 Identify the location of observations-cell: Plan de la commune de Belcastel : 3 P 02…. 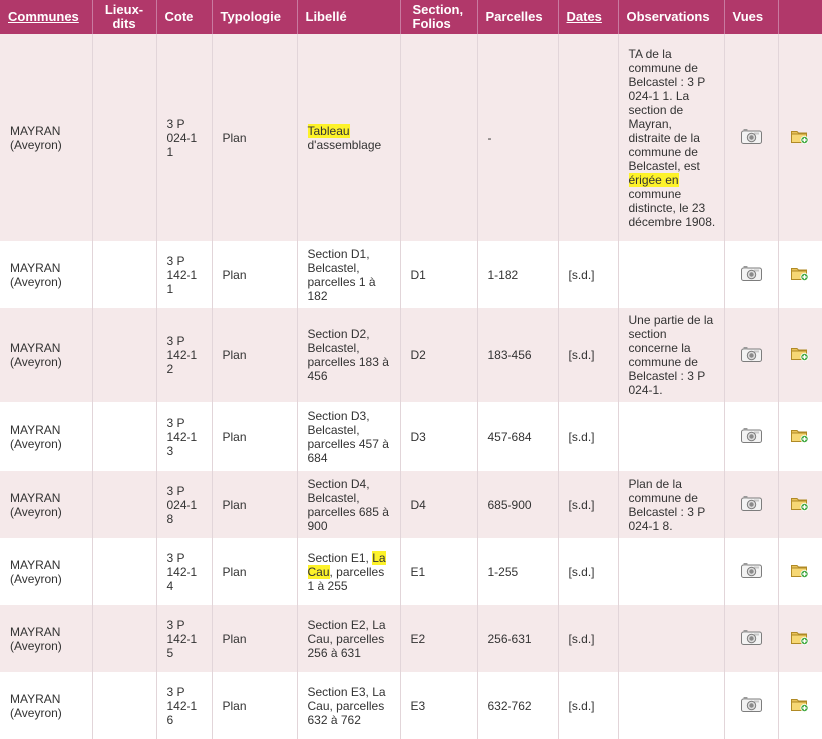
(671, 504).